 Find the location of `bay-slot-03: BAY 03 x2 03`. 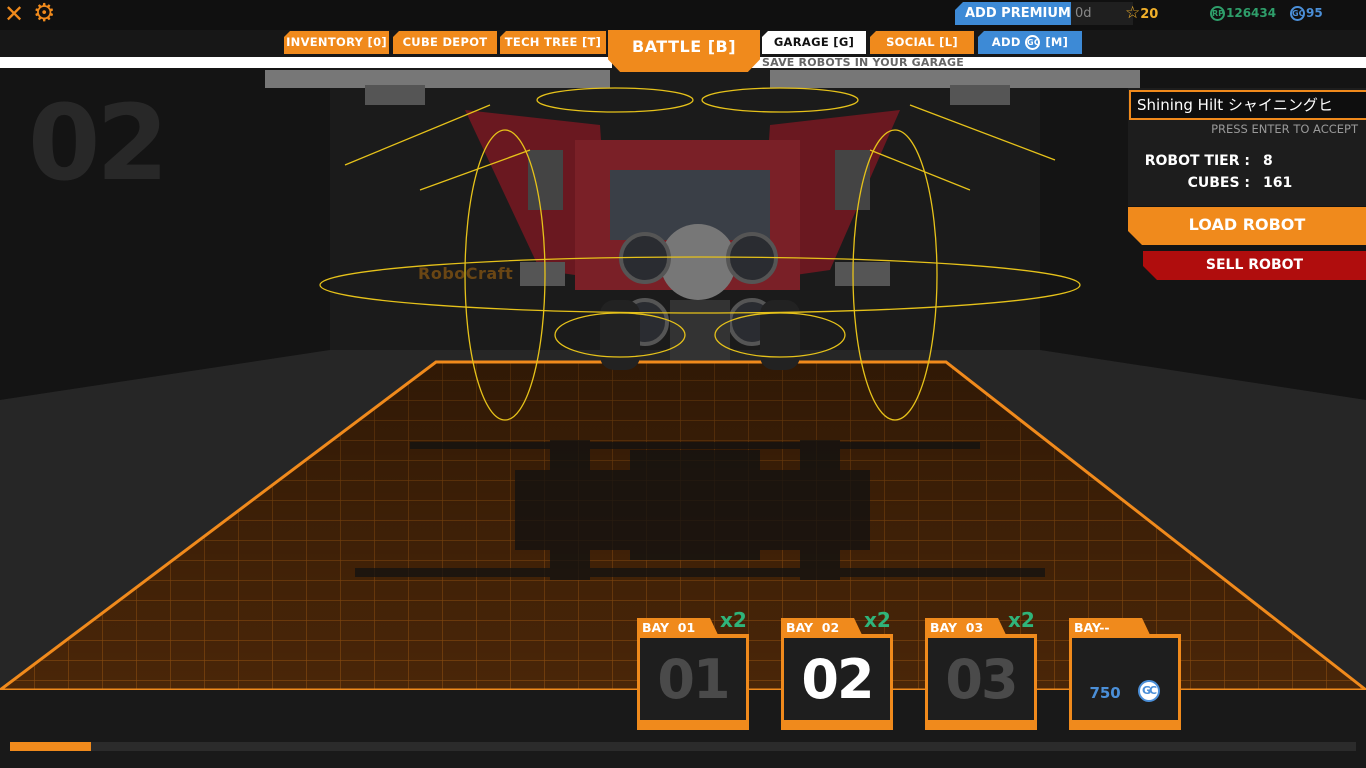

bay-slot-03: BAY 03 x2 03 is located at coordinates (981, 669).